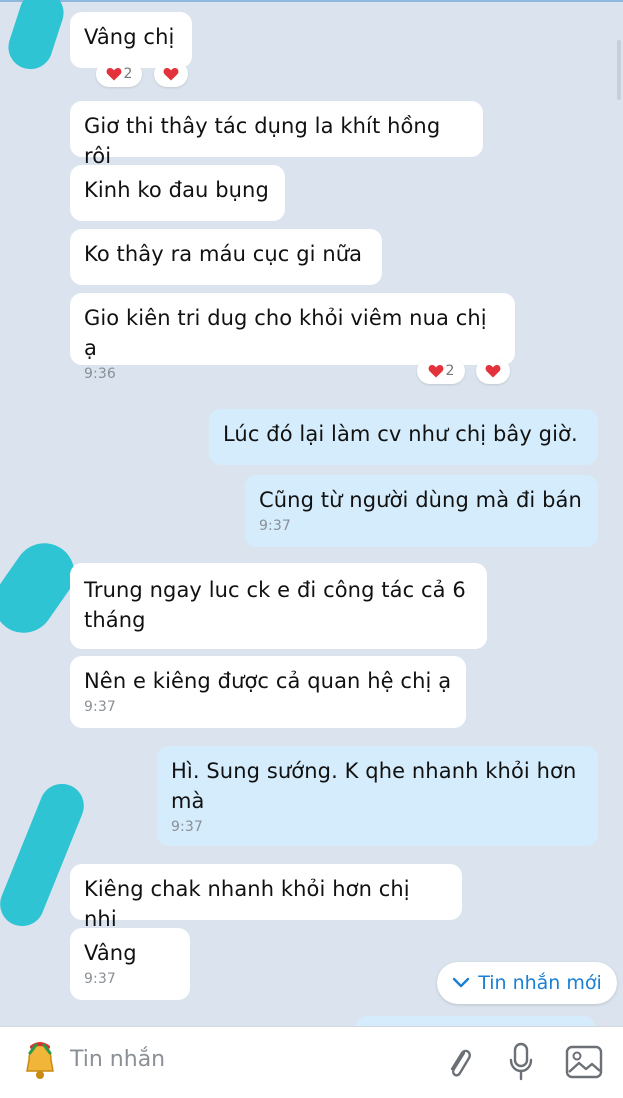  Describe the element at coordinates (268, 681) in the screenshot. I see `message-text: Nên e kiêng được cả quan hệ chị ạ` at that location.